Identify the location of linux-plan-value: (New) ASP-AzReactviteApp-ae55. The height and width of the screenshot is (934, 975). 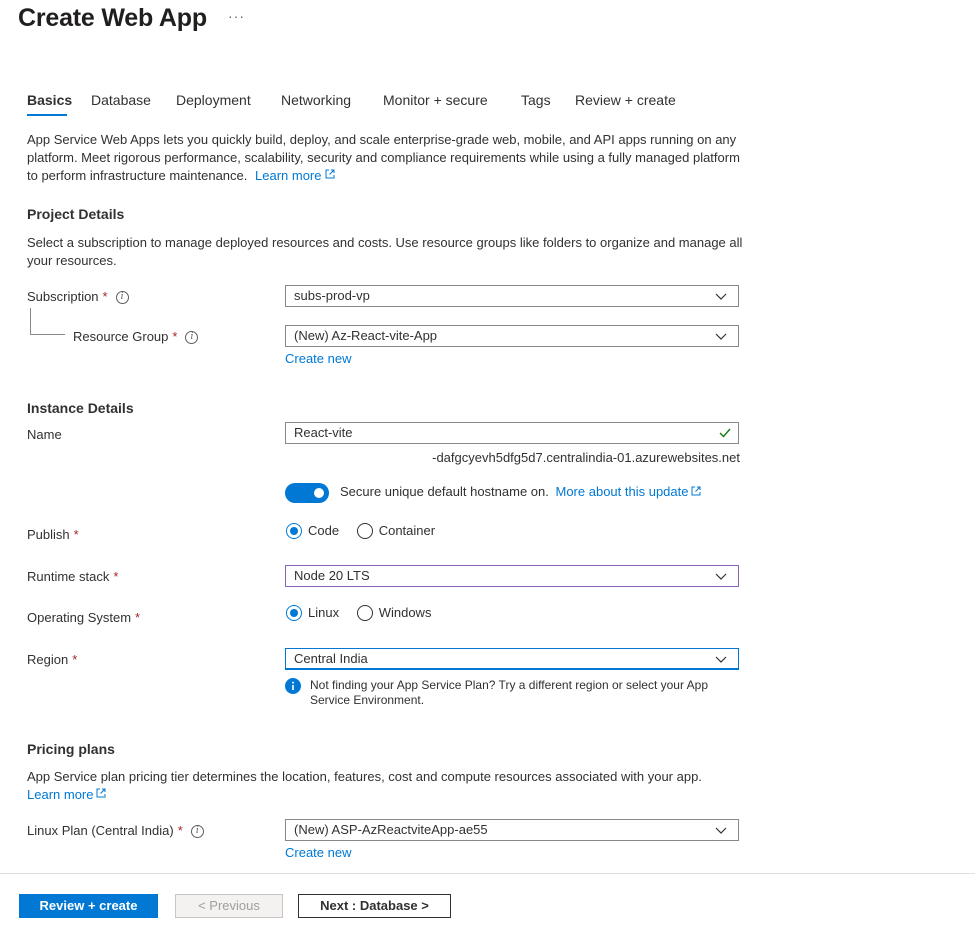
(391, 829).